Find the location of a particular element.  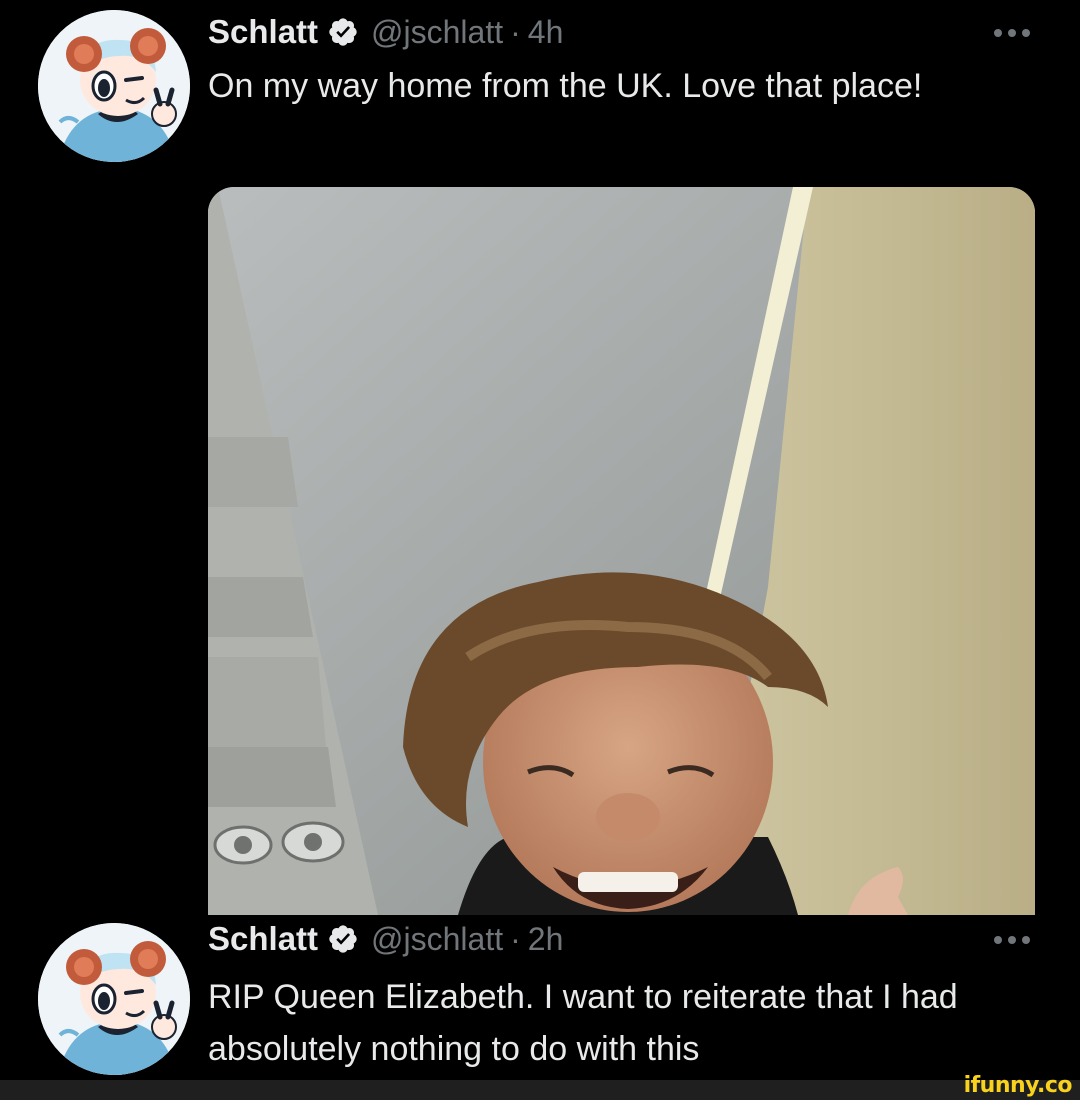

timestamp: 2h is located at coordinates (546, 939).